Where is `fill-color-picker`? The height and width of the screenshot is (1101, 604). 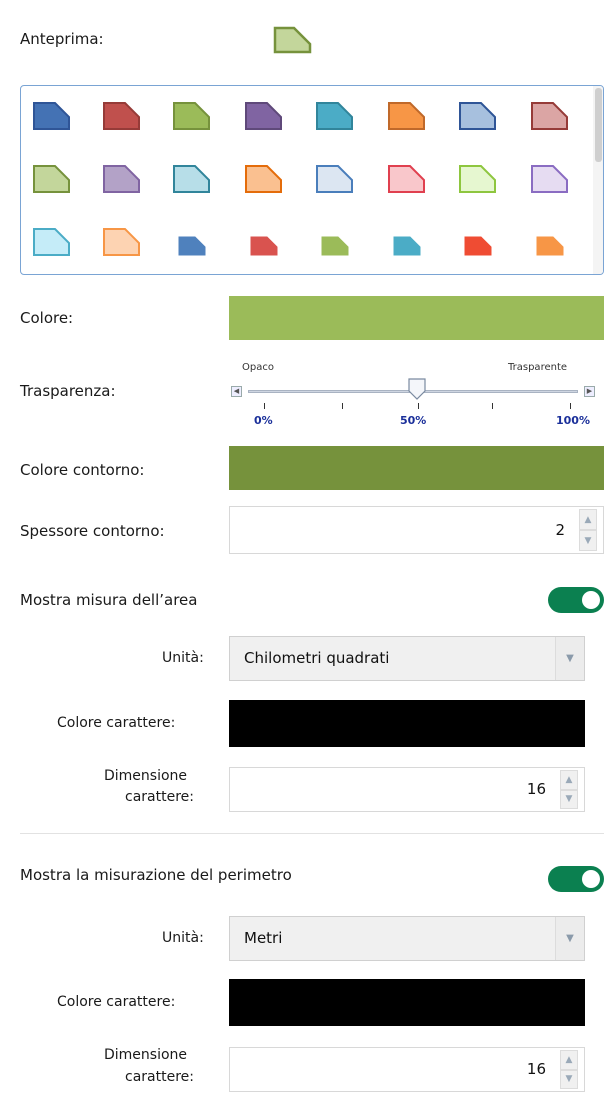
fill-color-picker is located at coordinates (416, 318).